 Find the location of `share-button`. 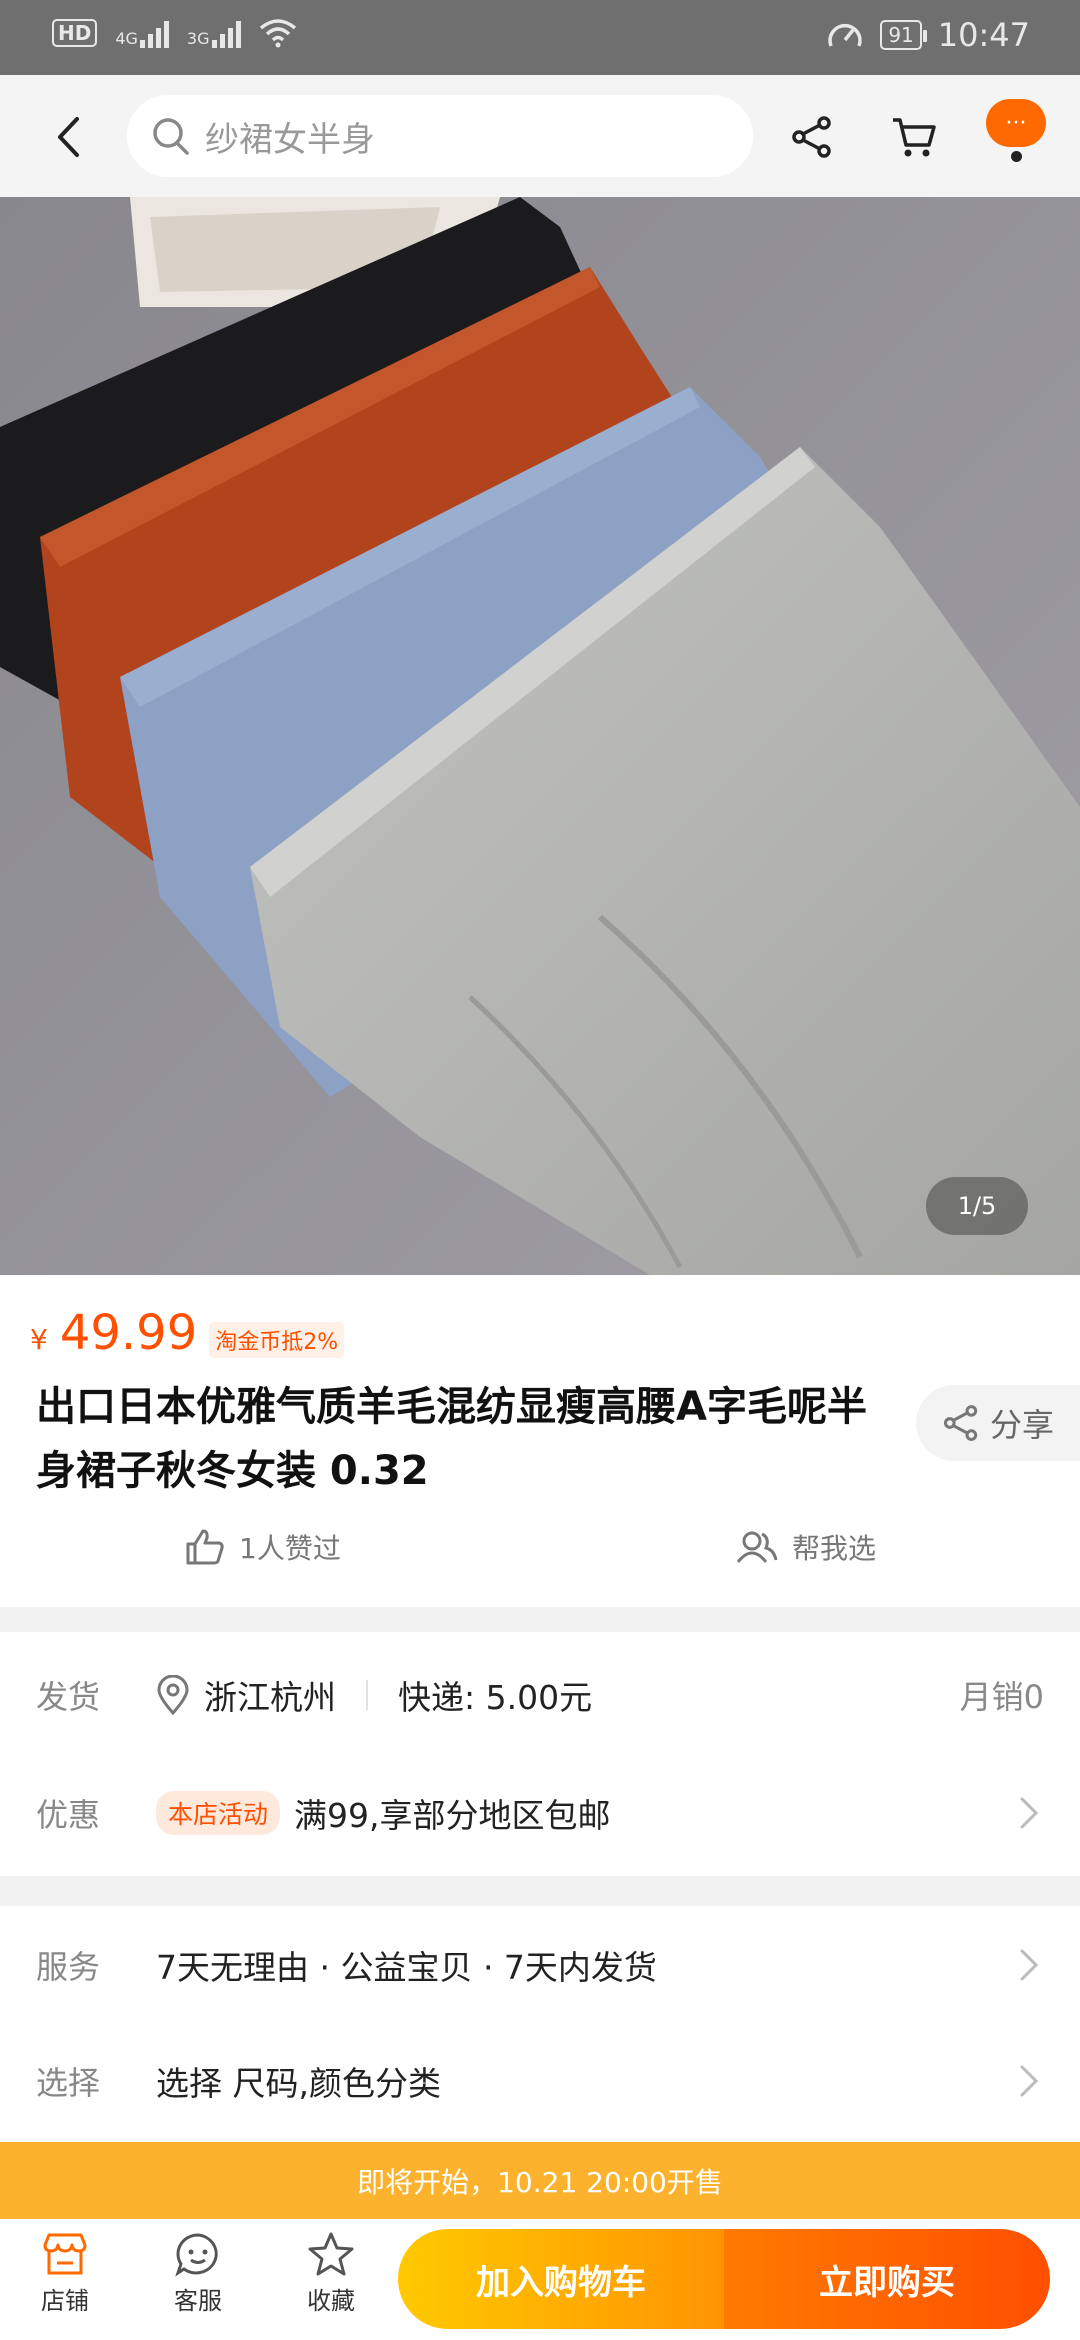

share-button is located at coordinates (812, 137).